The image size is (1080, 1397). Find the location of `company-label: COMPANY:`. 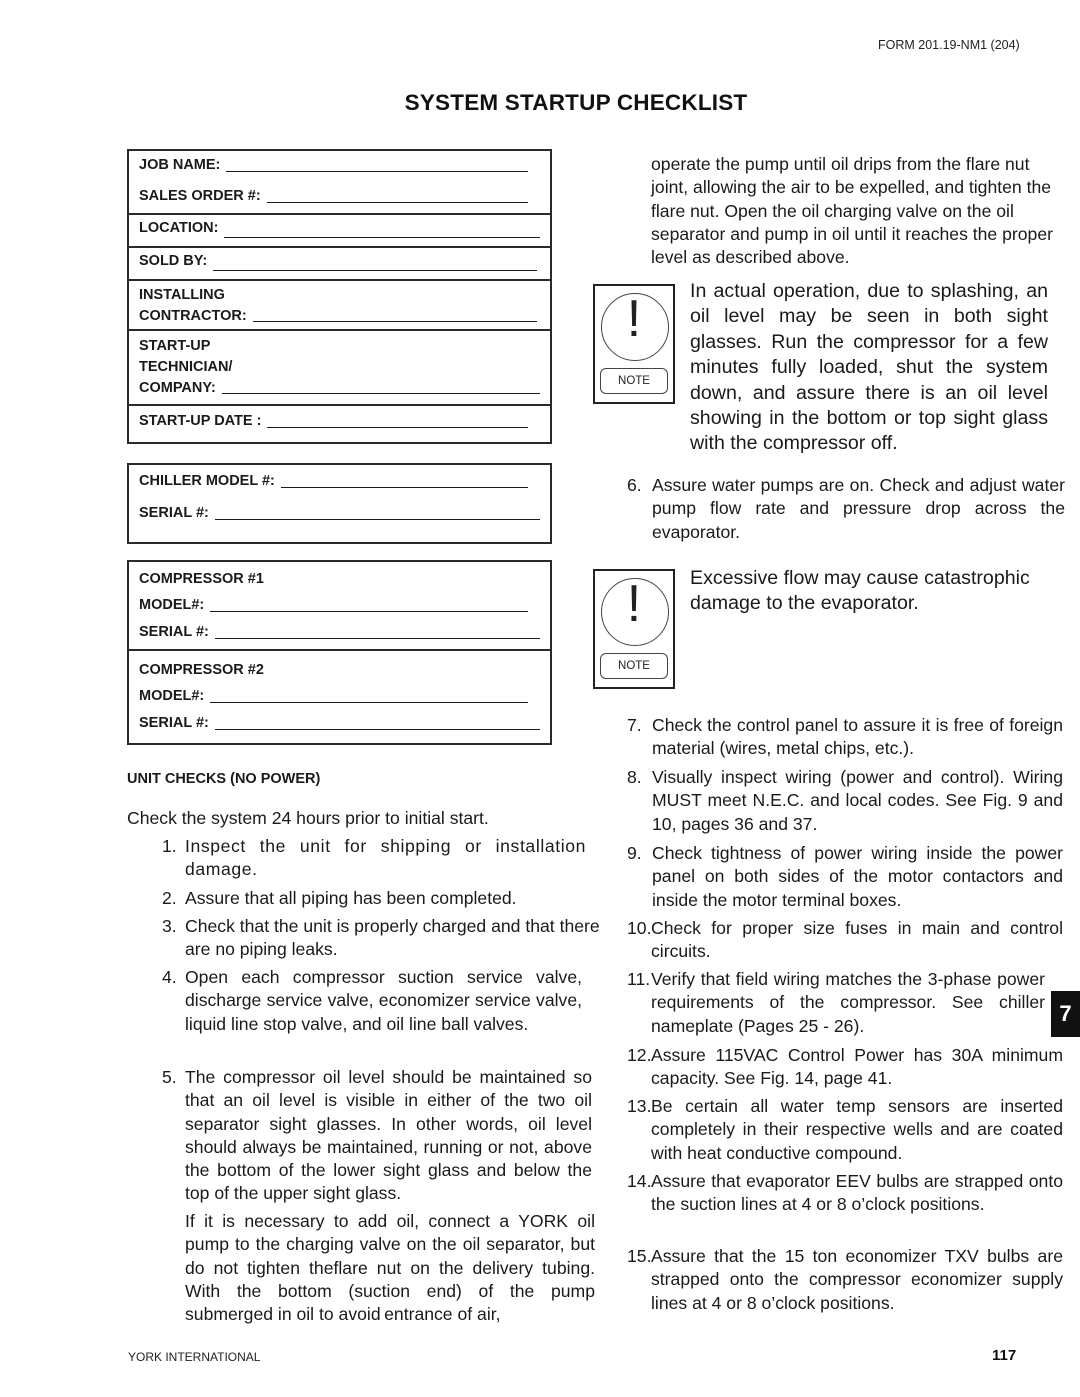

company-label: COMPANY: is located at coordinates (177, 388).